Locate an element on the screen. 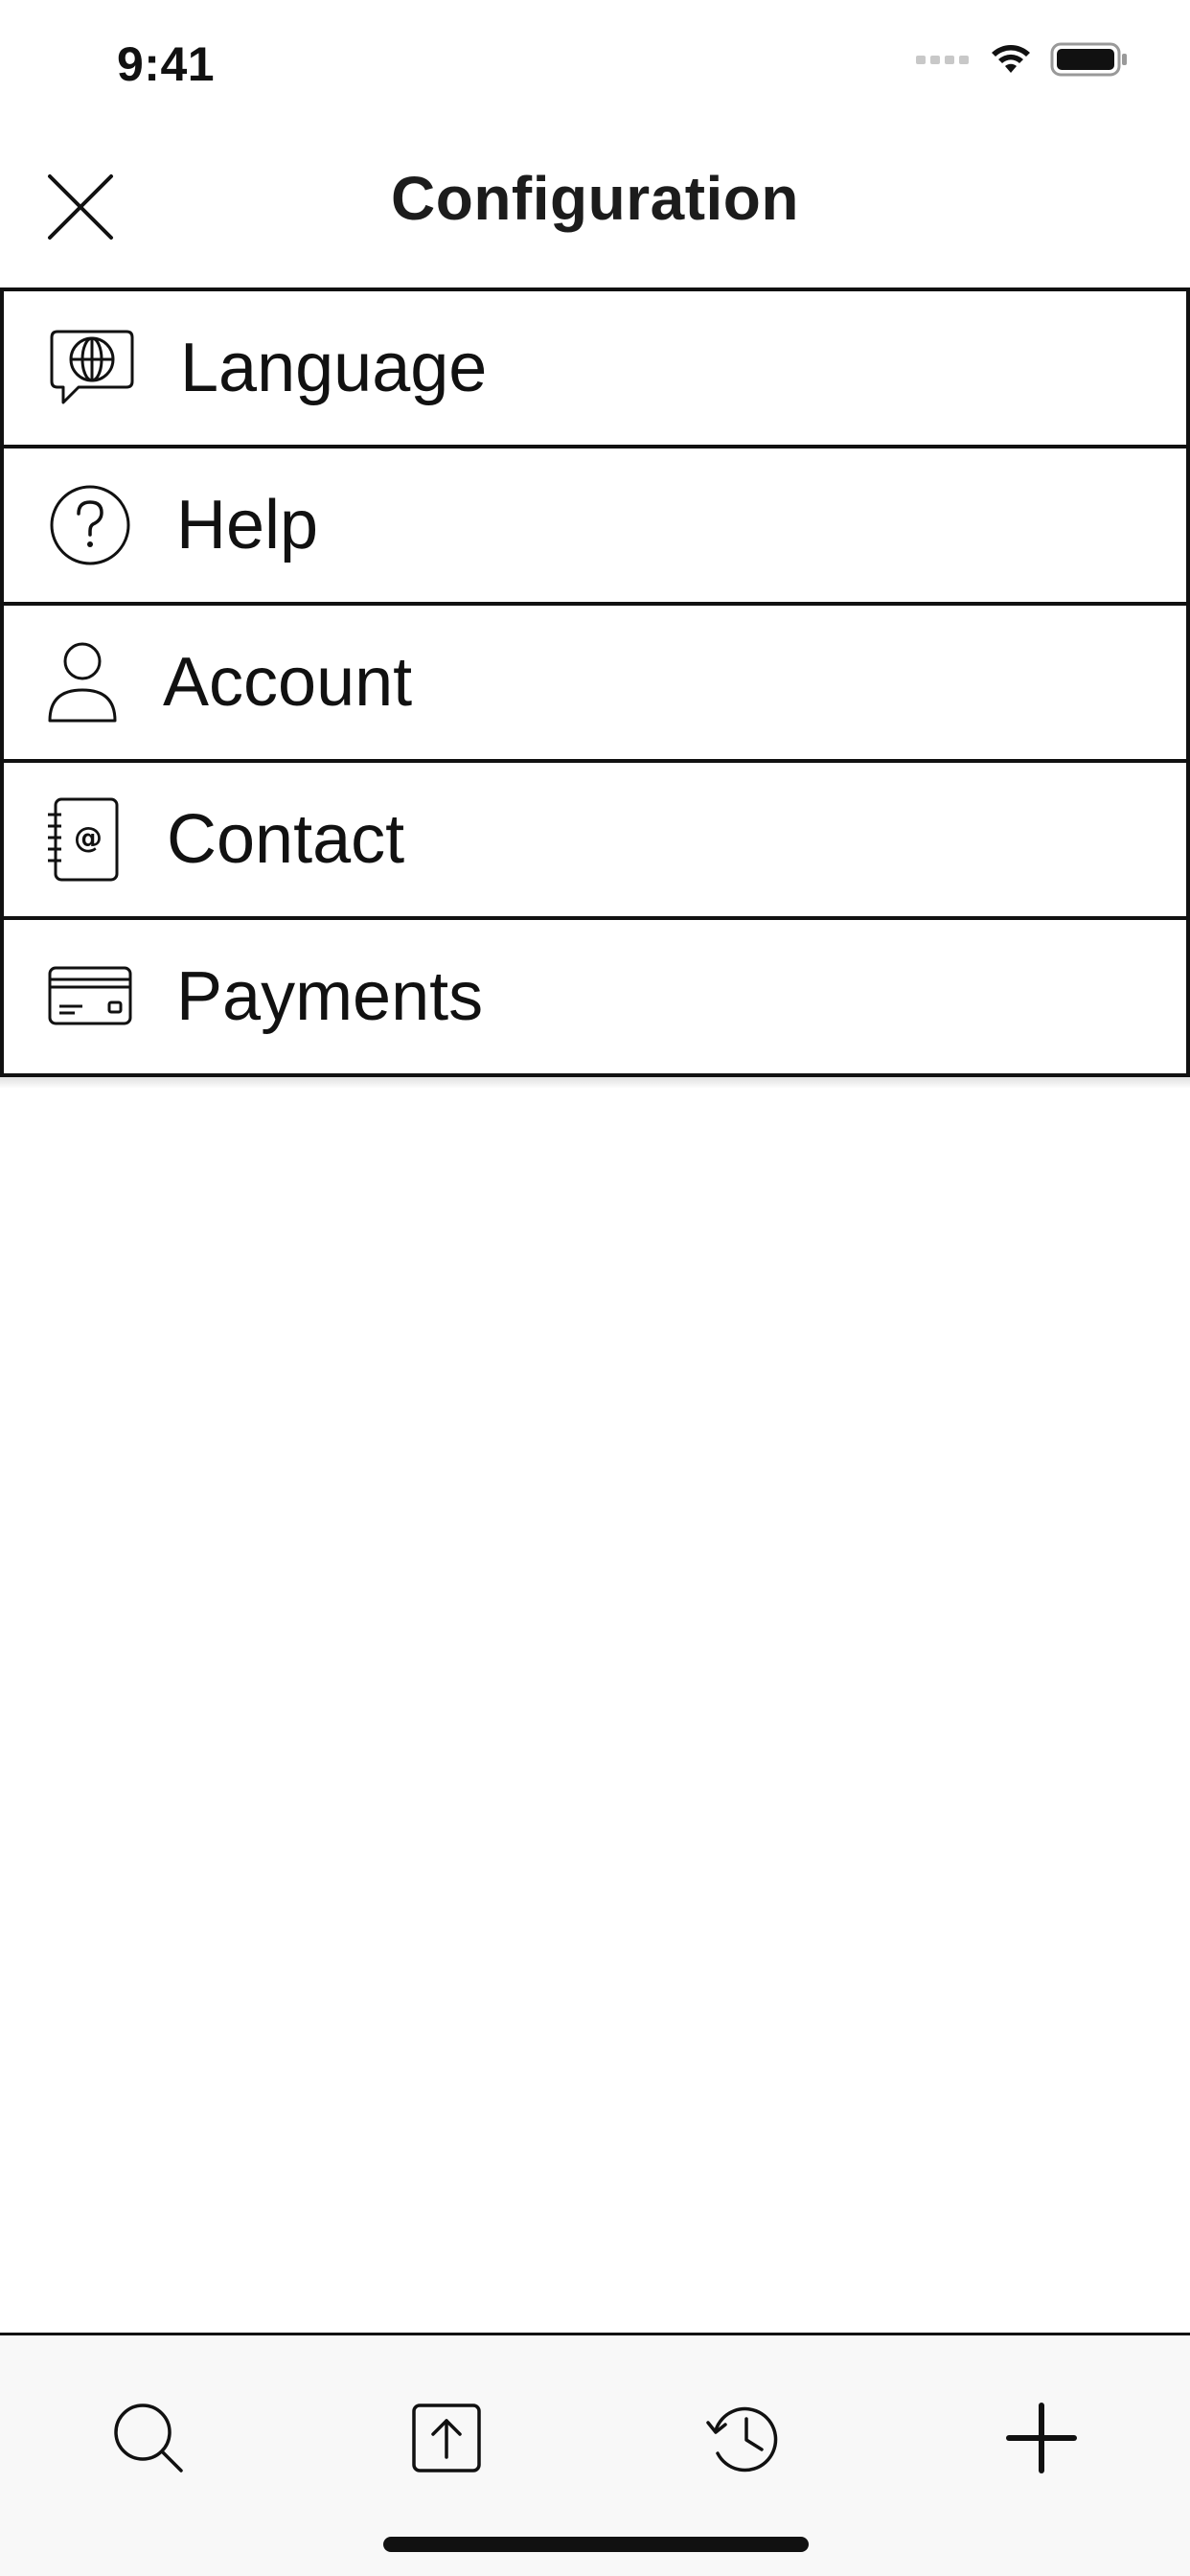  status-time: 9:41 is located at coordinates (167, 64).